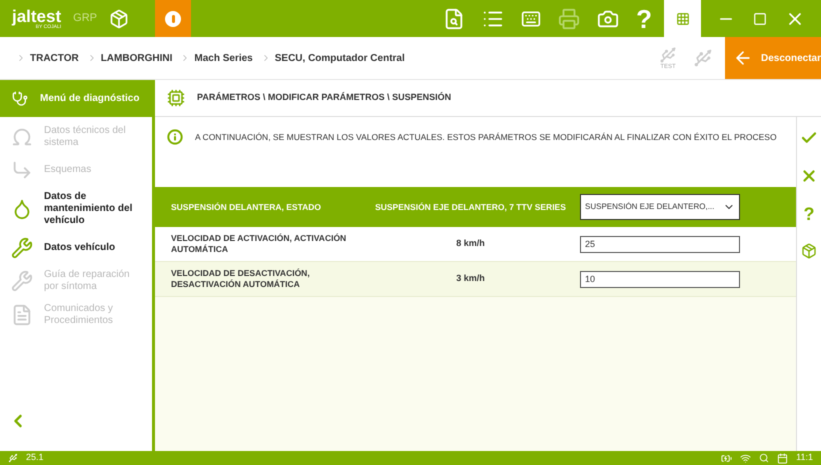  What do you see at coordinates (223, 58) in the screenshot?
I see `breadcrumb-item: Mach Series` at bounding box center [223, 58].